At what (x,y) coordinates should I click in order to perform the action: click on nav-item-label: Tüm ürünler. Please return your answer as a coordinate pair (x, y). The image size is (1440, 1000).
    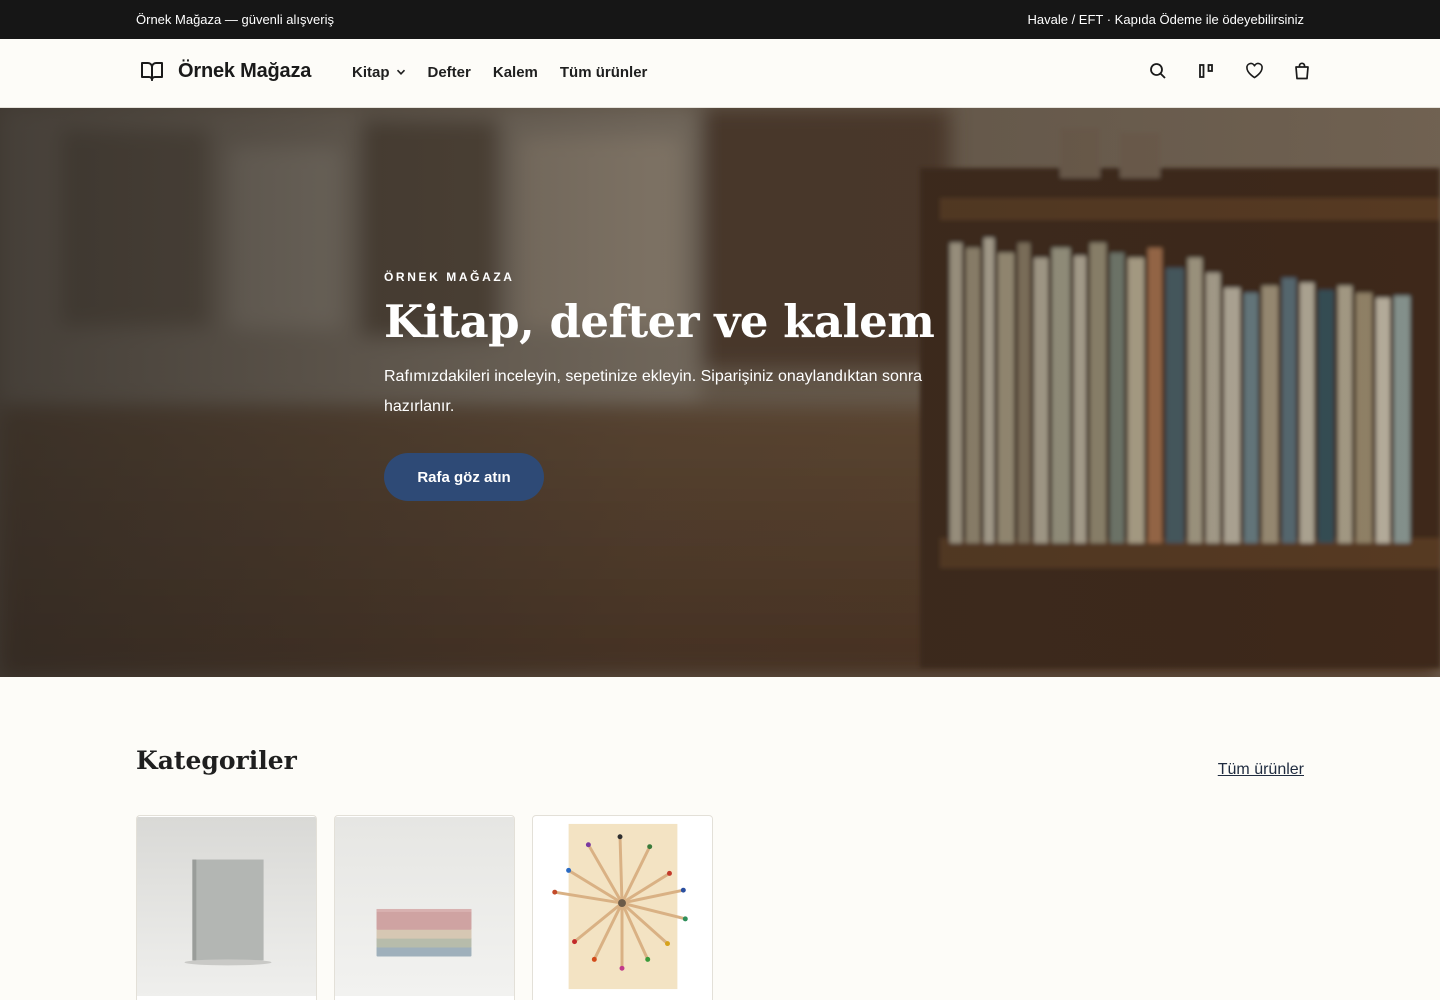
    Looking at the image, I should click on (603, 72).